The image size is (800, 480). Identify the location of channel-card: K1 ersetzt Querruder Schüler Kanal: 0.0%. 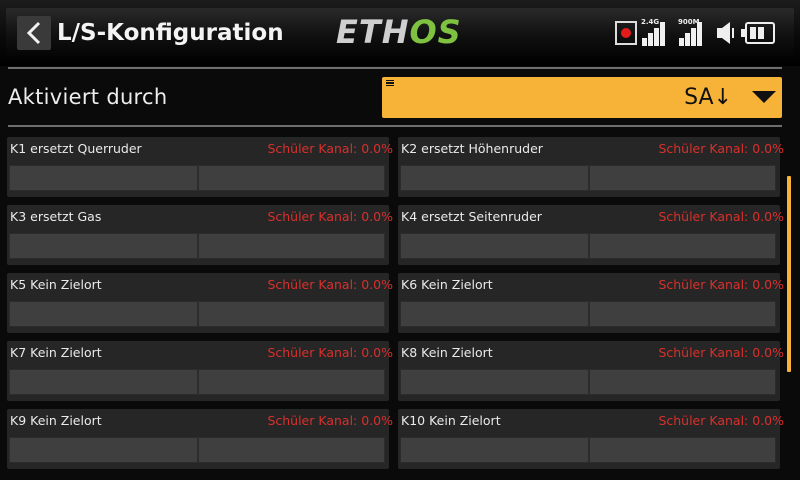
(200, 167).